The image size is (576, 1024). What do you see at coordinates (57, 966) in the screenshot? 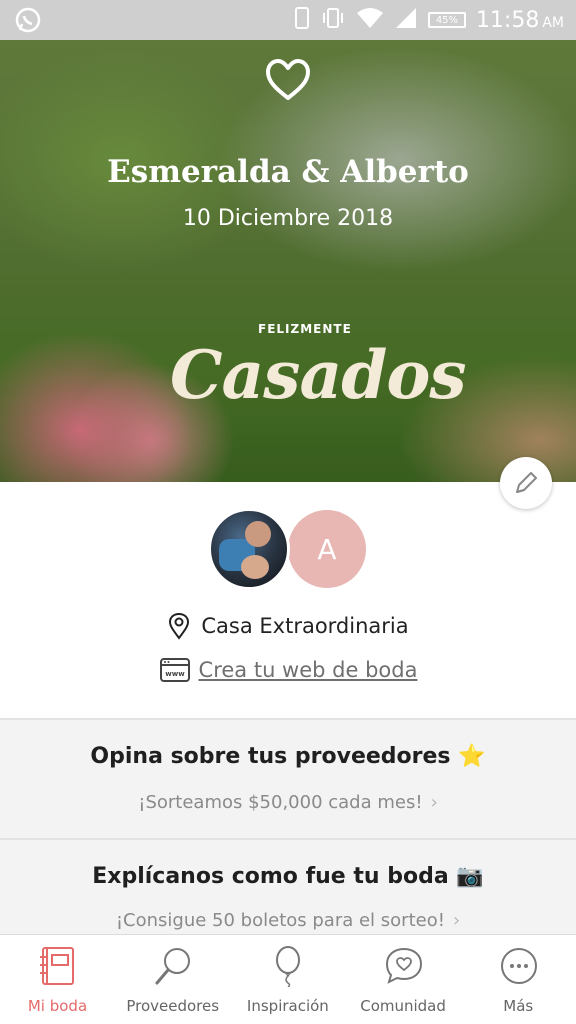
I see `notebook-icon` at bounding box center [57, 966].